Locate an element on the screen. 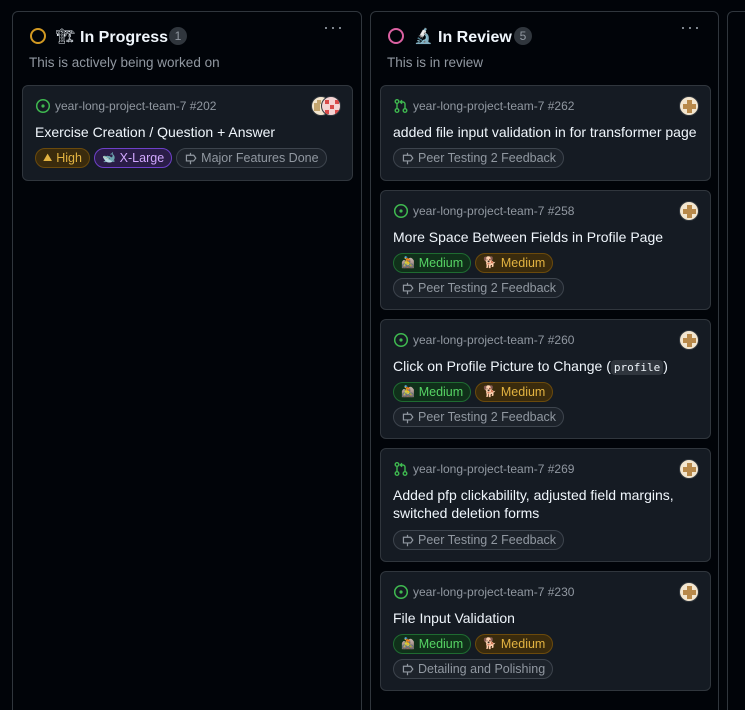 The width and height of the screenshot is (745, 710). count-badge: 5 is located at coordinates (523, 36).